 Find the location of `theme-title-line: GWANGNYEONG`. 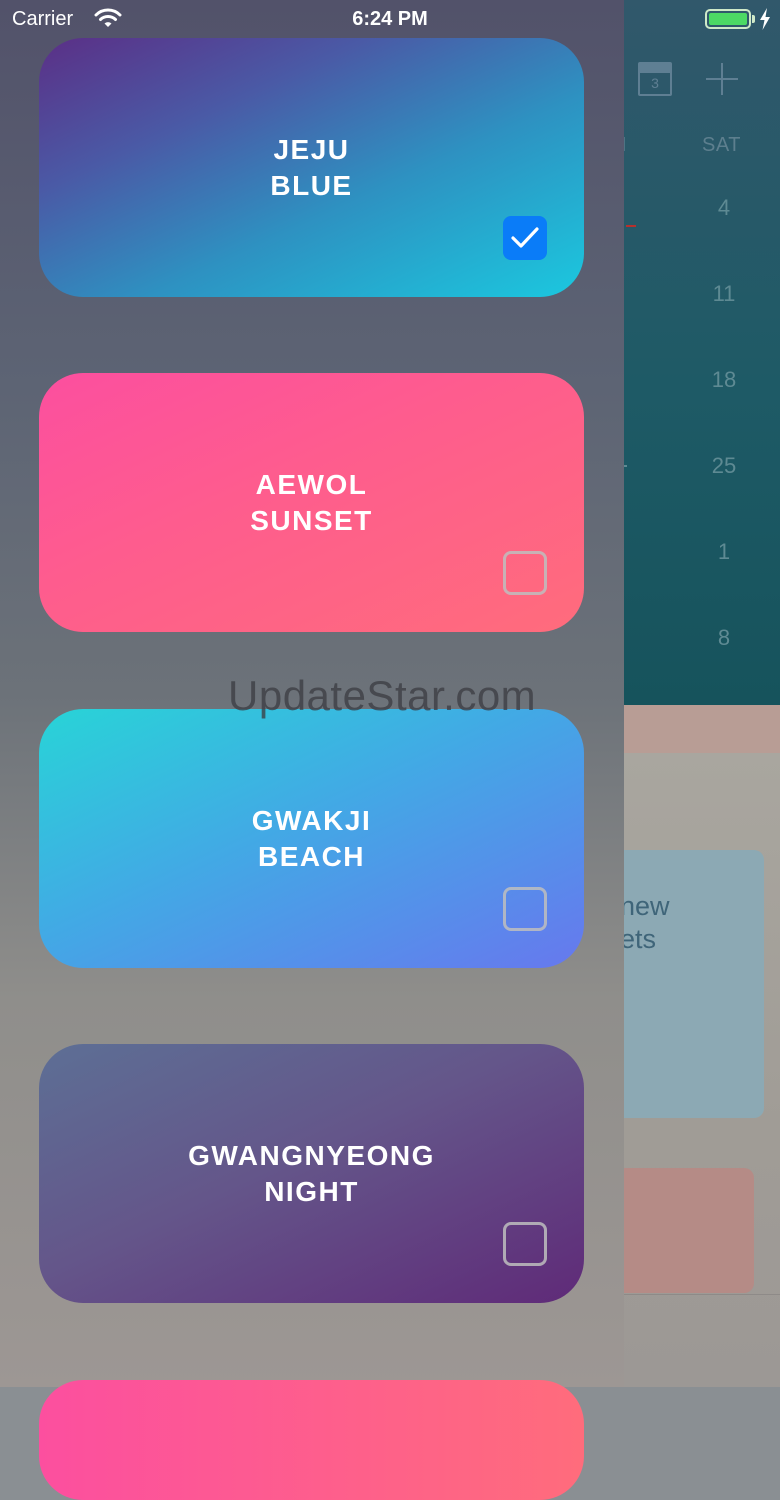

theme-title-line: GWANGNYEONG is located at coordinates (311, 1155).